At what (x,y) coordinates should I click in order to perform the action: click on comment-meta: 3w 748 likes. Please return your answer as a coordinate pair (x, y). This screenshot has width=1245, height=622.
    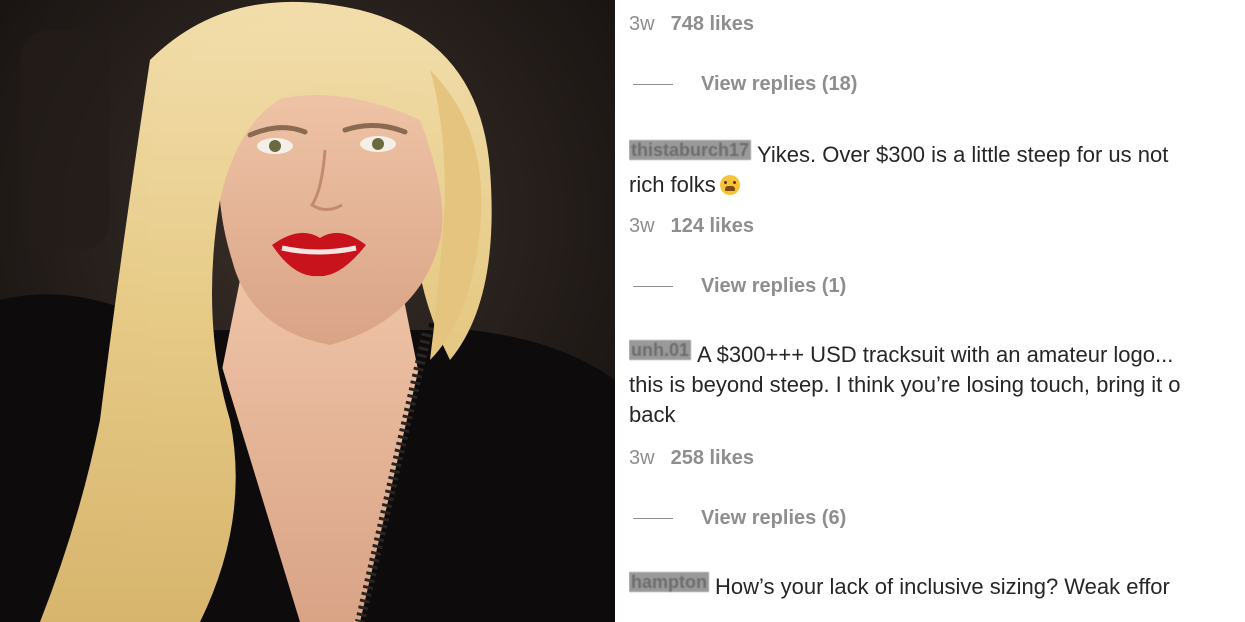
    Looking at the image, I should click on (691, 24).